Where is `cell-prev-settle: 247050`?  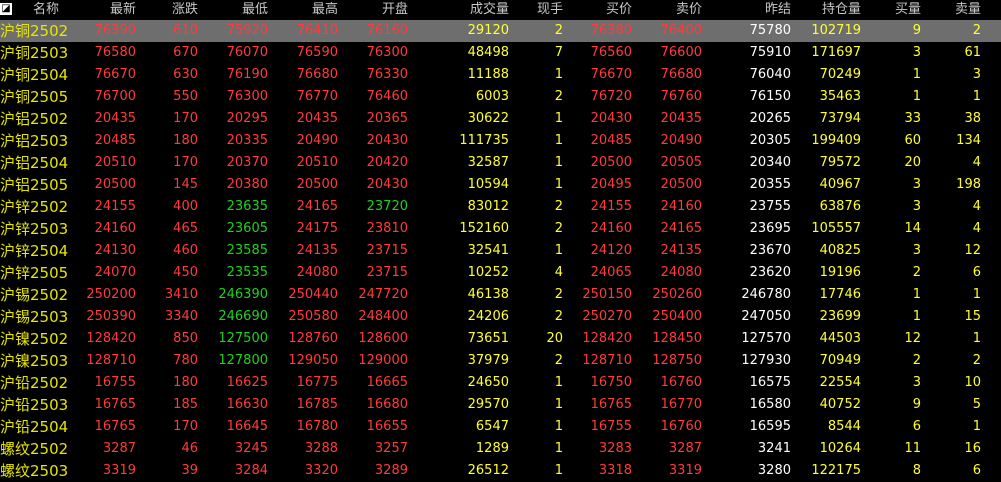
cell-prev-settle: 247050 is located at coordinates (766, 316).